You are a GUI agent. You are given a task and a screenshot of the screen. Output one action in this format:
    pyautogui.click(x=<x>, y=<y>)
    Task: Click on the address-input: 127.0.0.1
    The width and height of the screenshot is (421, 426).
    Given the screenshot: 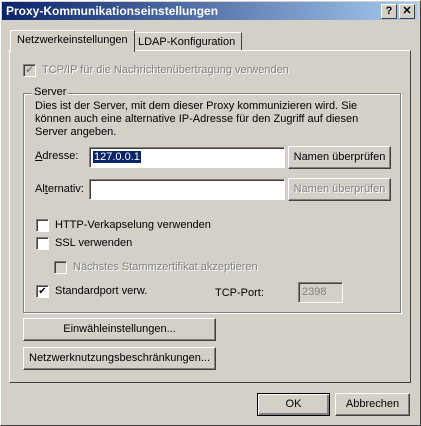 What is the action you would take?
    pyautogui.click(x=187, y=157)
    